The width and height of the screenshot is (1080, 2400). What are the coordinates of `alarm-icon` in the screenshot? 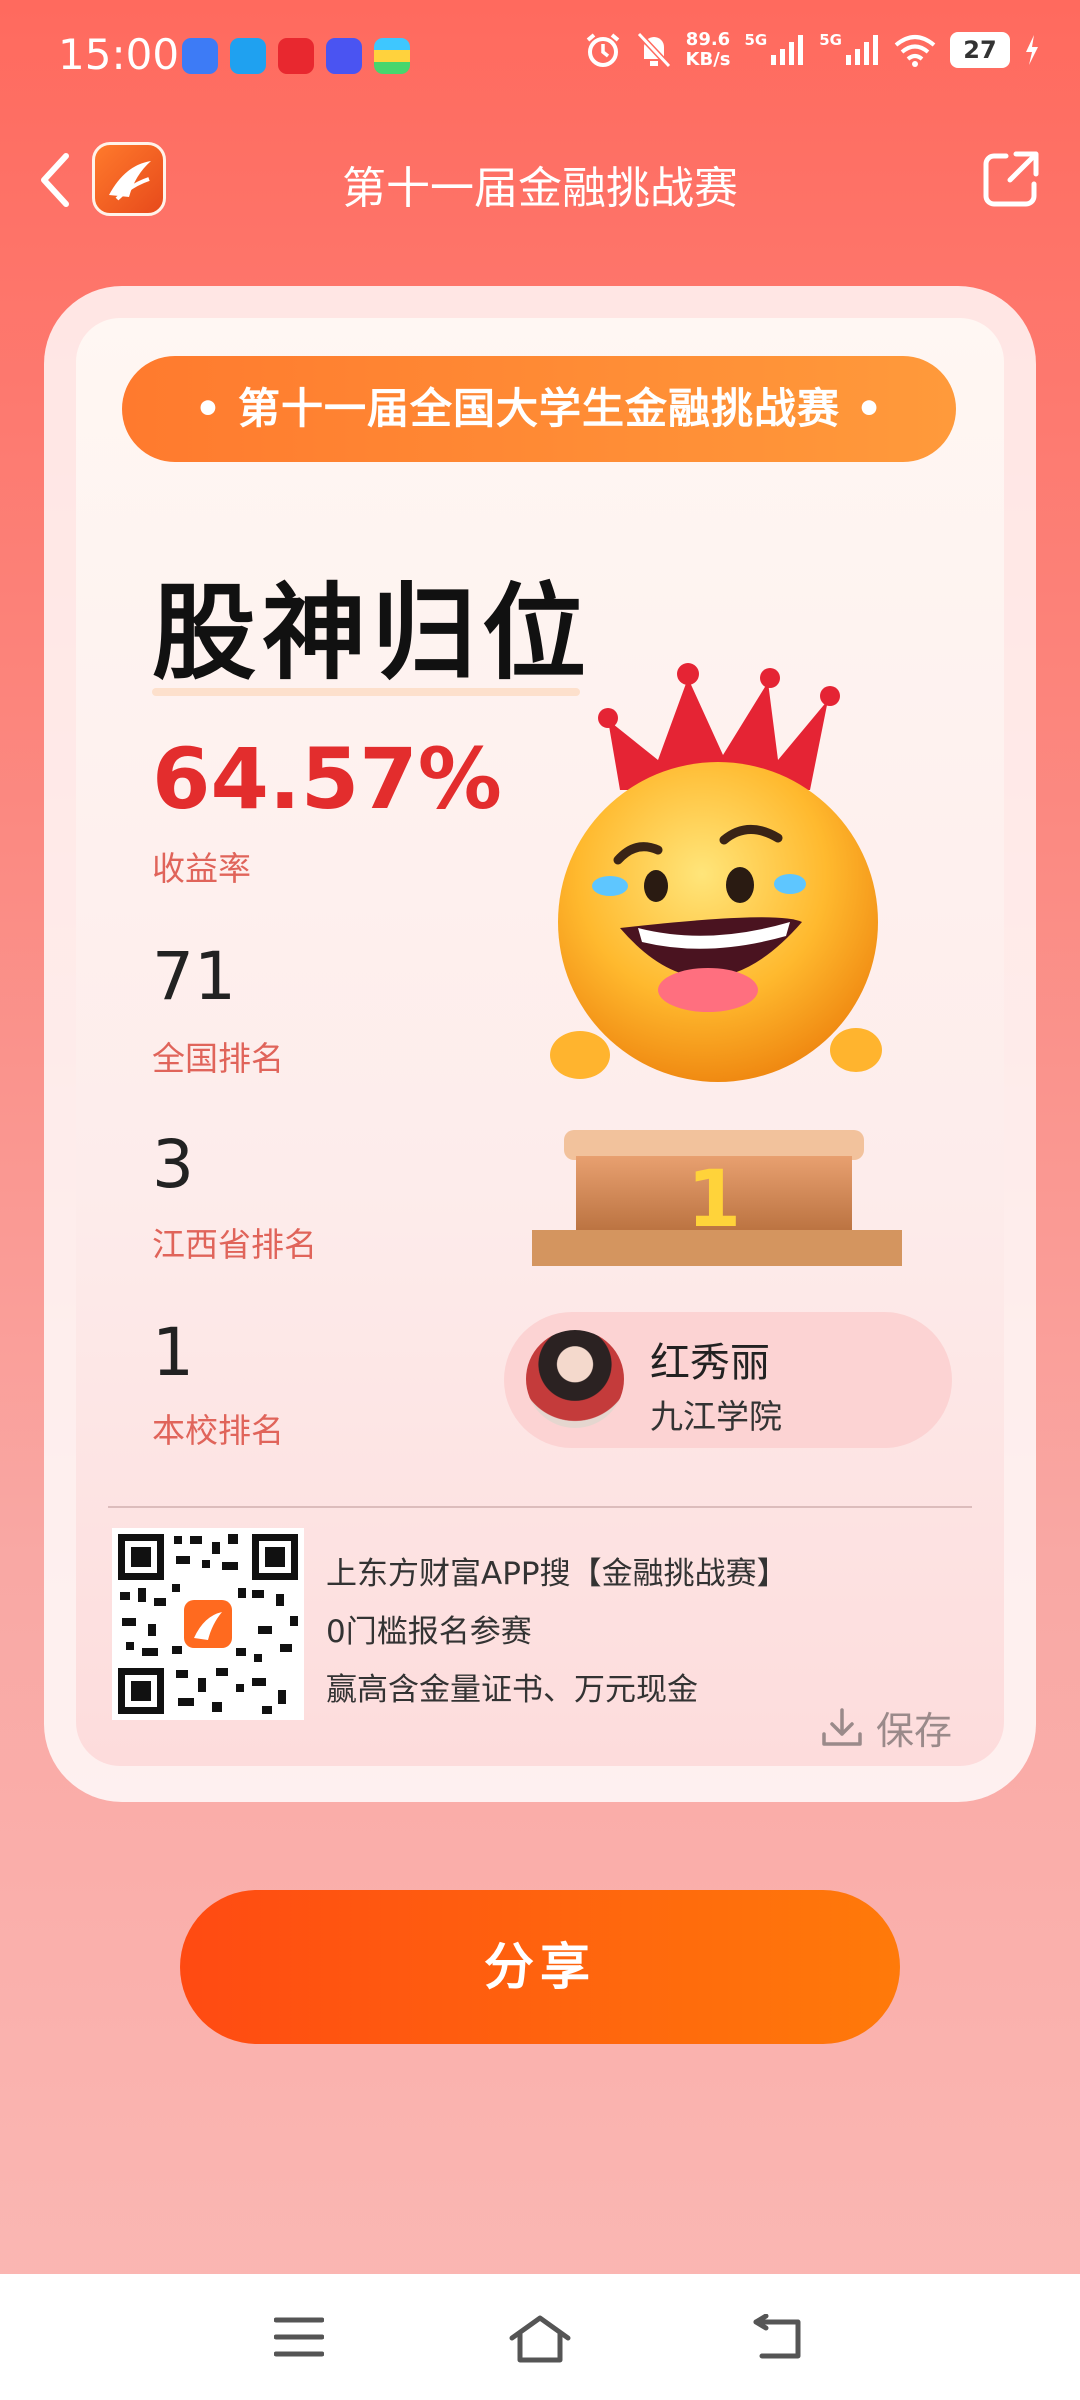 It's located at (602, 50).